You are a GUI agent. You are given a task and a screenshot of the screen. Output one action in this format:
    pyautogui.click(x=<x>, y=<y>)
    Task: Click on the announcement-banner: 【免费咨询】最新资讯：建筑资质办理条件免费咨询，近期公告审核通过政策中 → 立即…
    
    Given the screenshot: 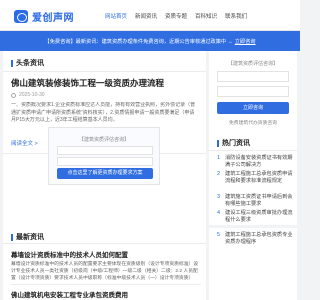 What is the action you would take?
    pyautogui.click(x=150, y=41)
    